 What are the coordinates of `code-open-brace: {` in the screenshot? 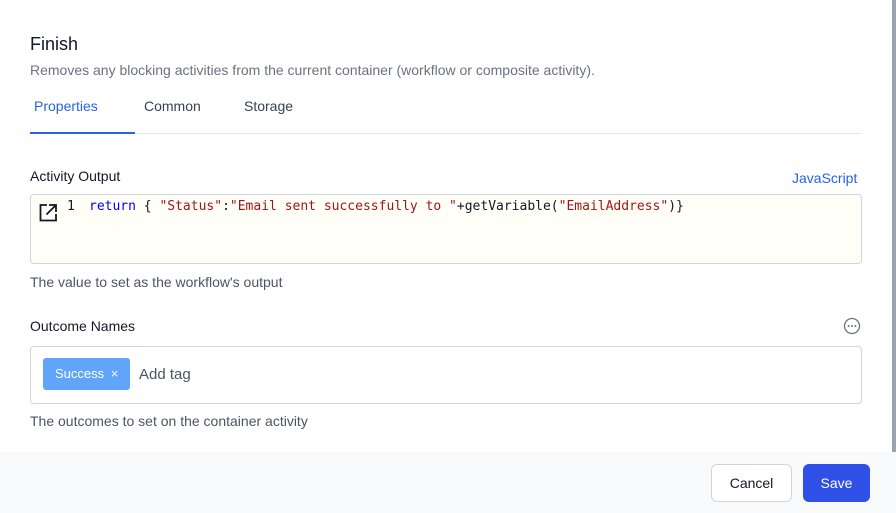 It's located at (147, 206).